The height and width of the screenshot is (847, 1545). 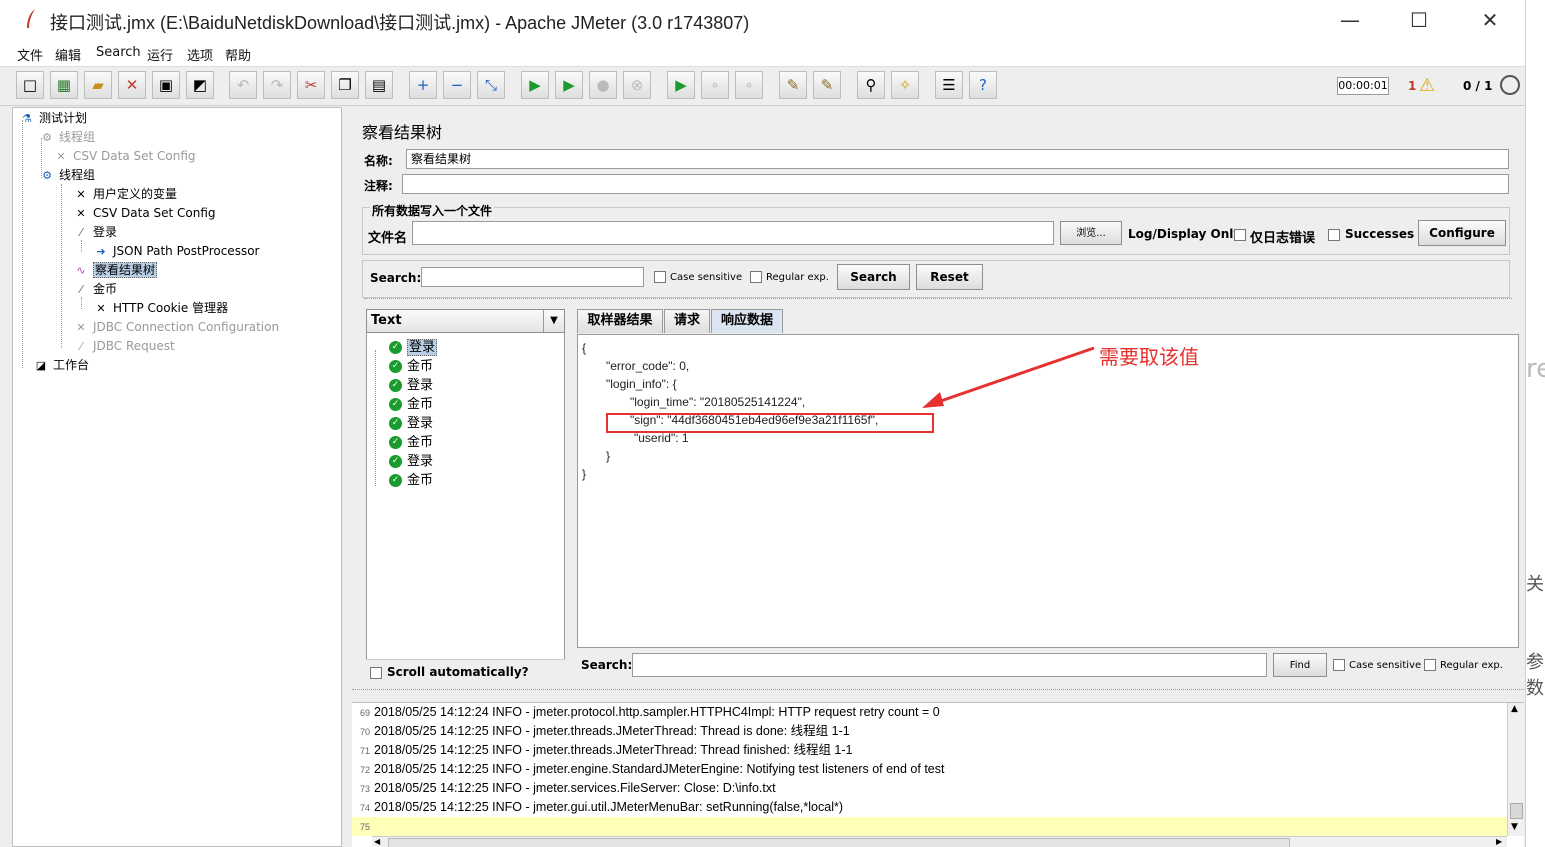 I want to click on tree-item-cookie-manager: ✕ HTTP Cookie 管理器, so click(x=160, y=308).